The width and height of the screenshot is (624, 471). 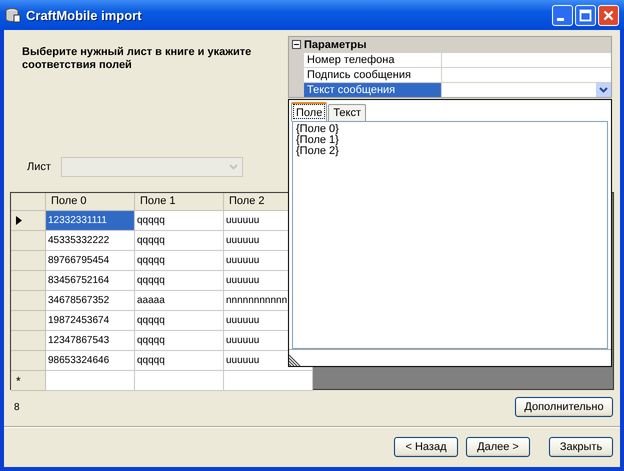 What do you see at coordinates (450, 129) in the screenshot?
I see `list-item: {Поле 0}` at bounding box center [450, 129].